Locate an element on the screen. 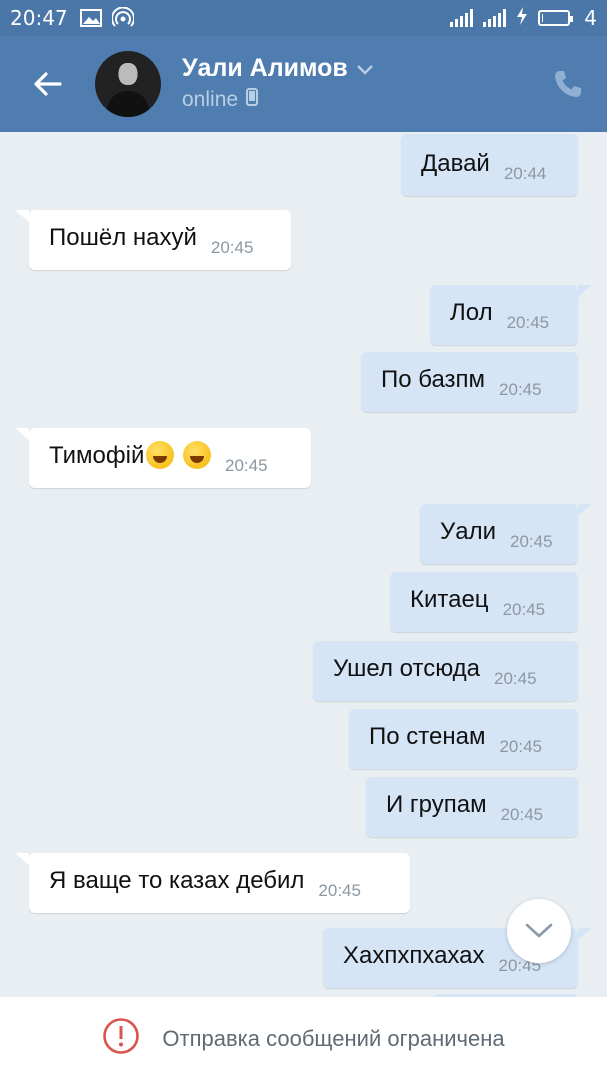 Image resolution: width=607 pixels, height=1080 pixels. message-text-content: Тимофій is located at coordinates (97, 455).